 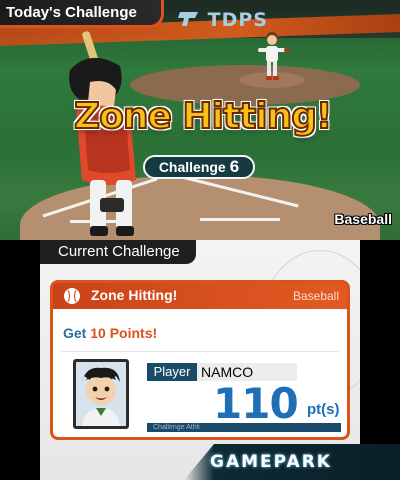 I want to click on goal-points: 10 Points!, so click(x=124, y=333).